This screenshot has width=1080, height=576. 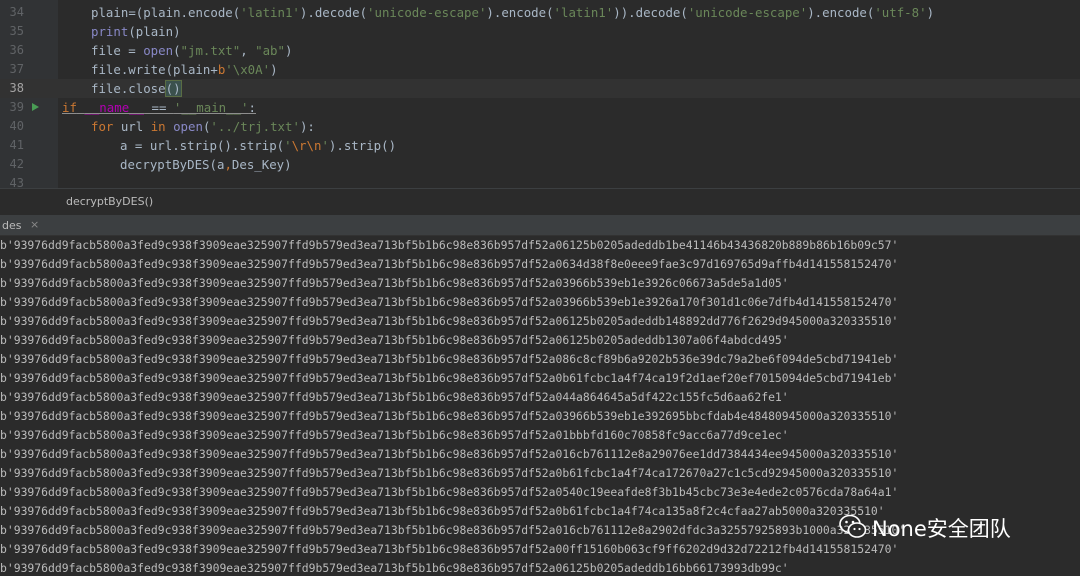 I want to click on keyword-token: if, so click(x=69, y=107).